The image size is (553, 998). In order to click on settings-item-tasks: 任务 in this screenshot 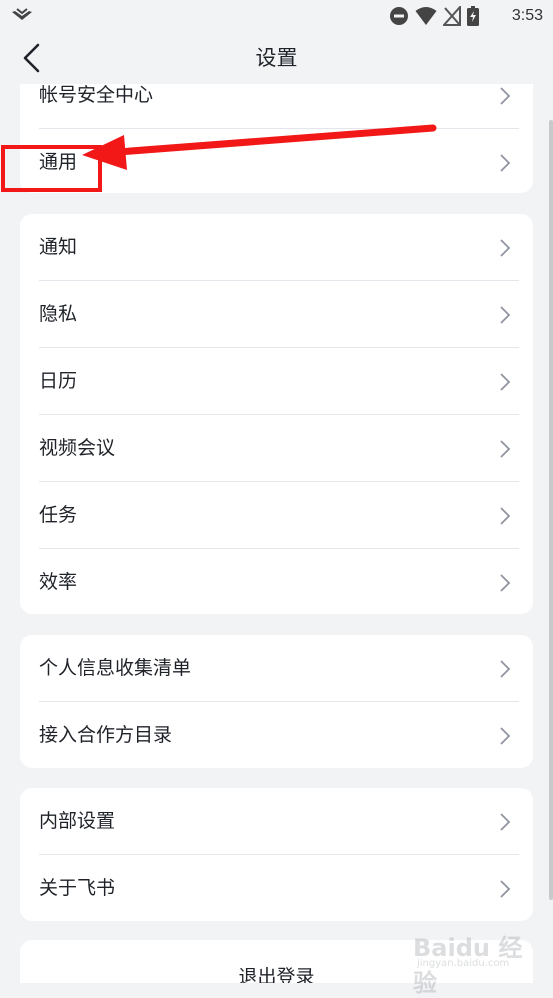, I will do `click(276, 515)`.